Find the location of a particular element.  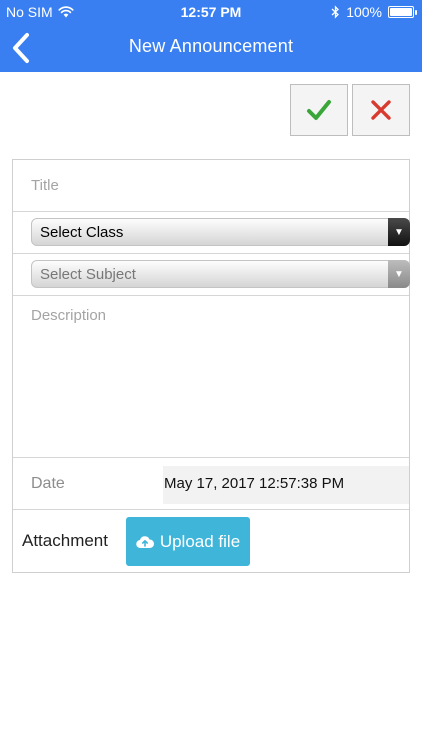

title-field: Title is located at coordinates (211, 186).